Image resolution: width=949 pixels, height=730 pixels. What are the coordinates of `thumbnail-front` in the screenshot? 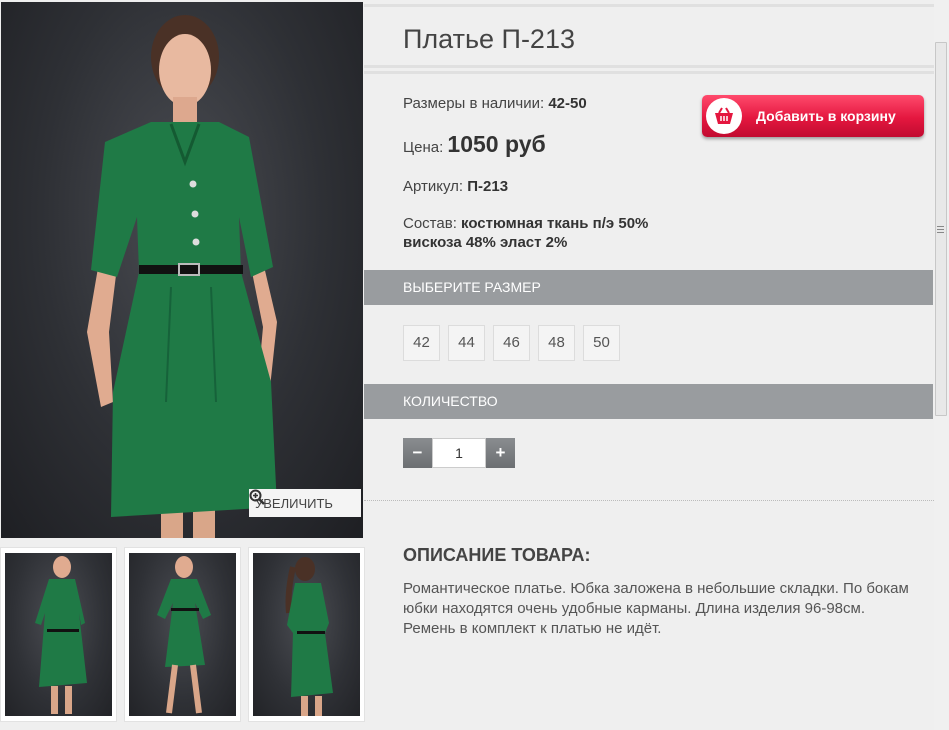 It's located at (58, 634).